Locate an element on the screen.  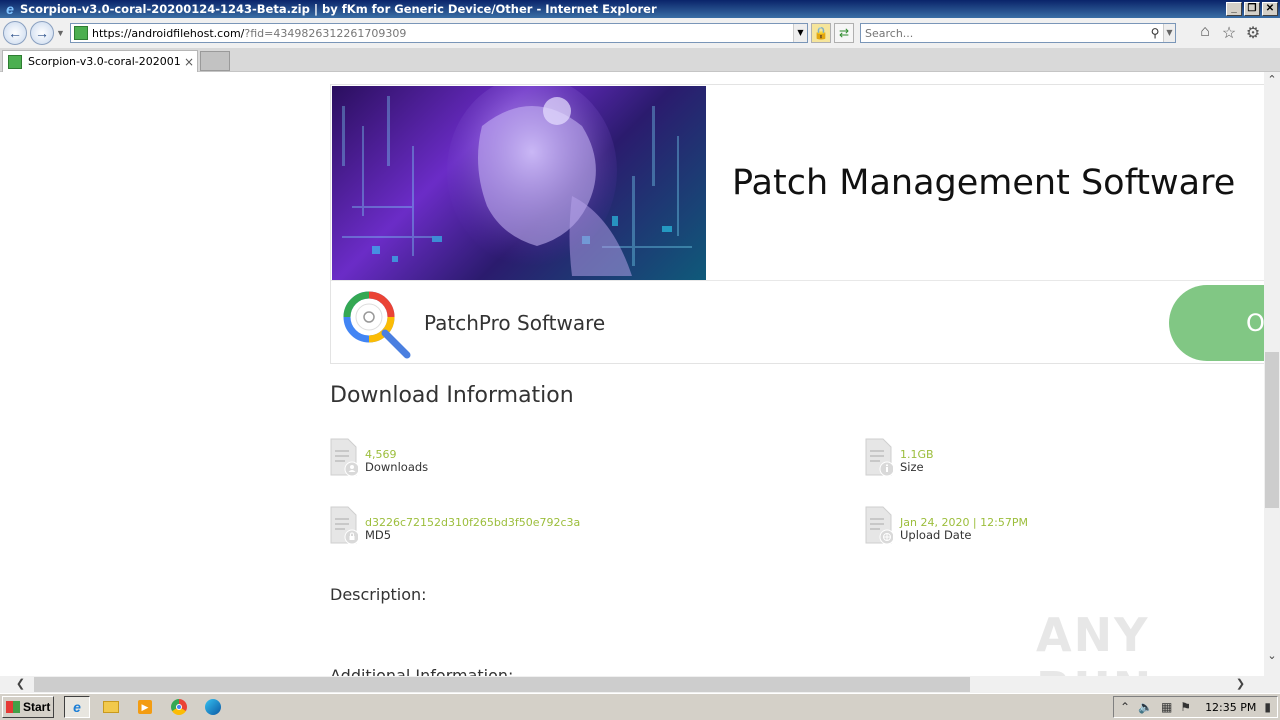
tab-scorpion: Scorpion-v3.0-coral-202001... × is located at coordinates (100, 61).